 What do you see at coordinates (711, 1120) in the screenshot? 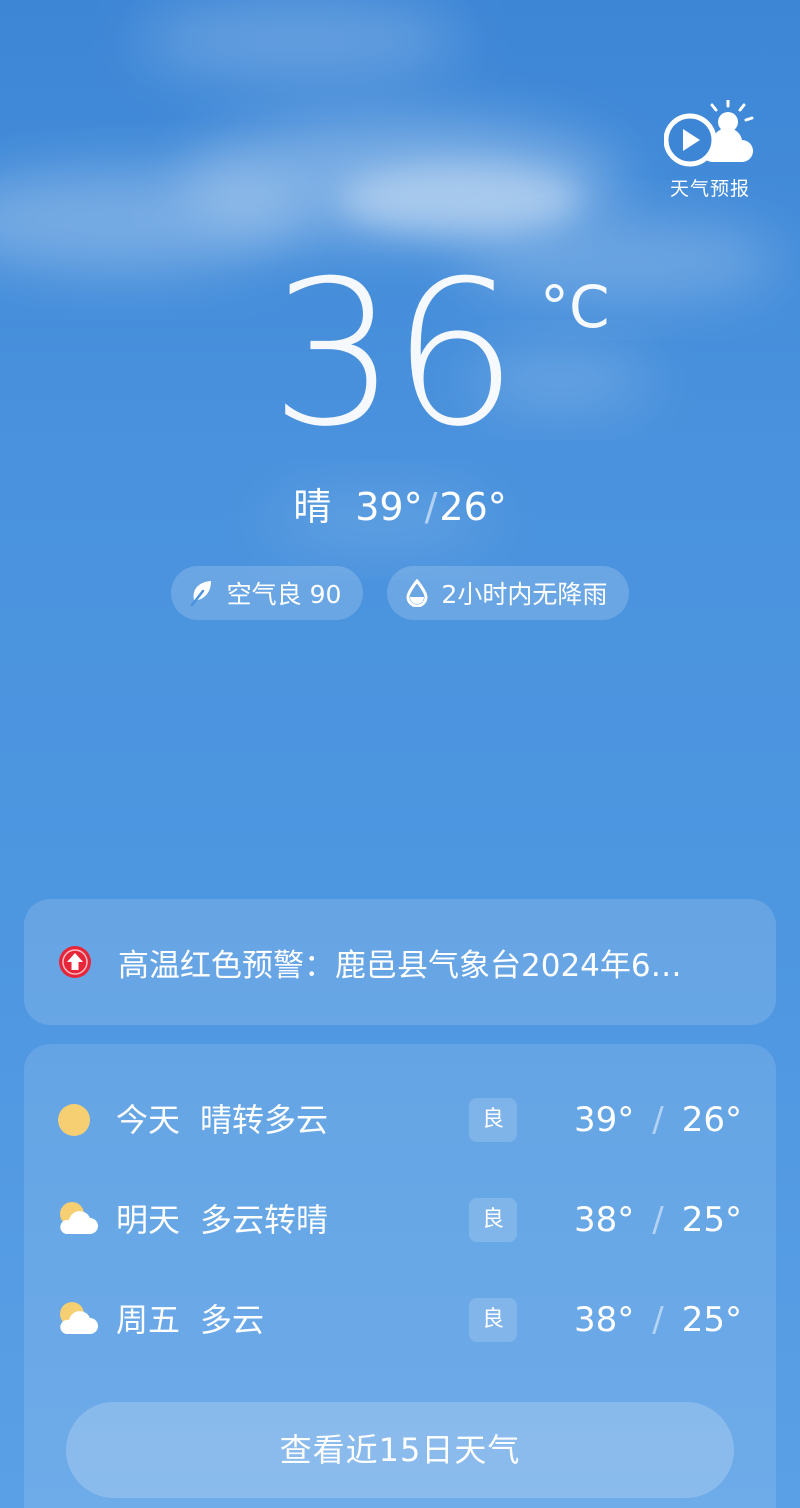
I see `forecast-low: 26°` at bounding box center [711, 1120].